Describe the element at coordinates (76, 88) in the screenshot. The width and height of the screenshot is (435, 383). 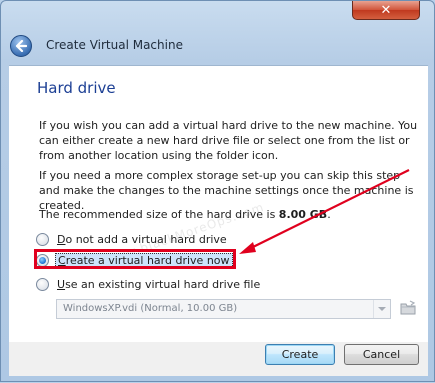
I see `page-title: Hard drive` at that location.